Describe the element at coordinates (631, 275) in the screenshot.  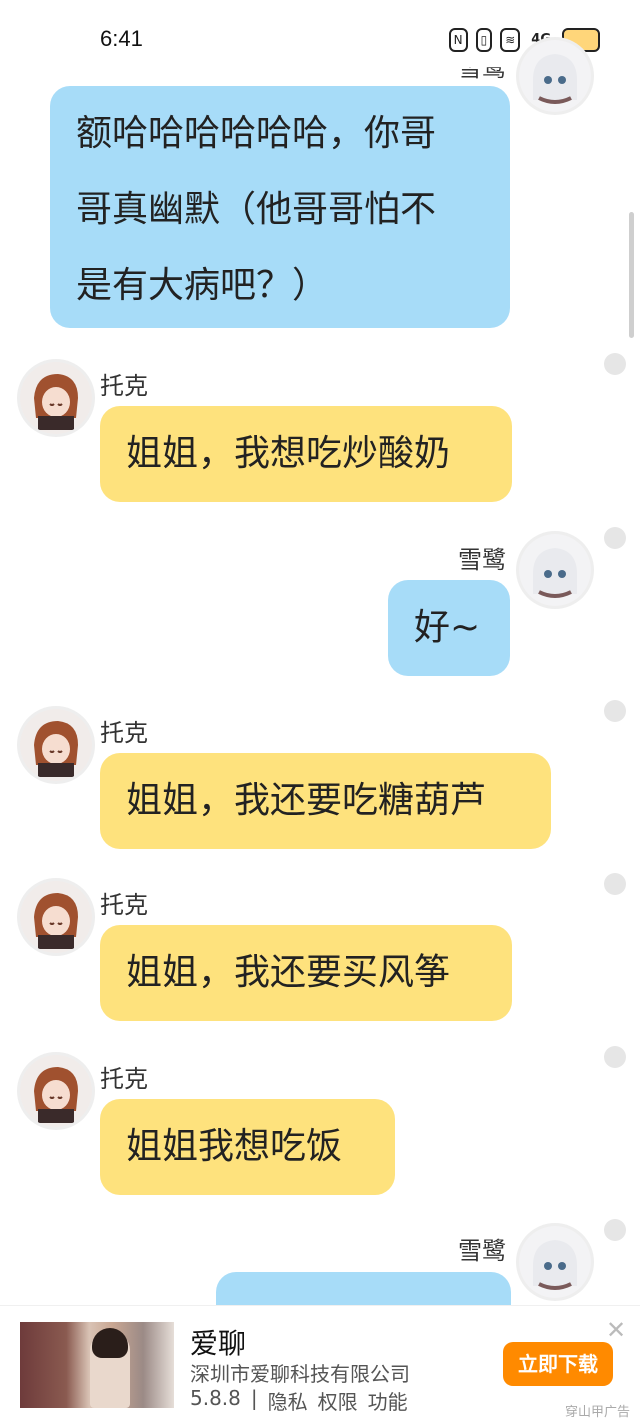
I see `scrollbar` at that location.